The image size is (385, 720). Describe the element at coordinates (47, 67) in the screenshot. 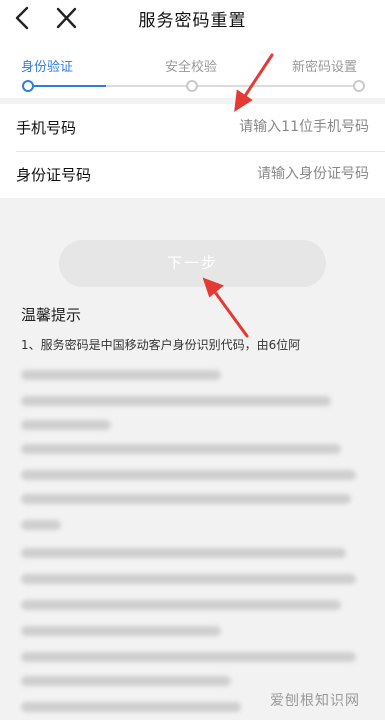

I see `step-label-identity: 身份验证` at that location.